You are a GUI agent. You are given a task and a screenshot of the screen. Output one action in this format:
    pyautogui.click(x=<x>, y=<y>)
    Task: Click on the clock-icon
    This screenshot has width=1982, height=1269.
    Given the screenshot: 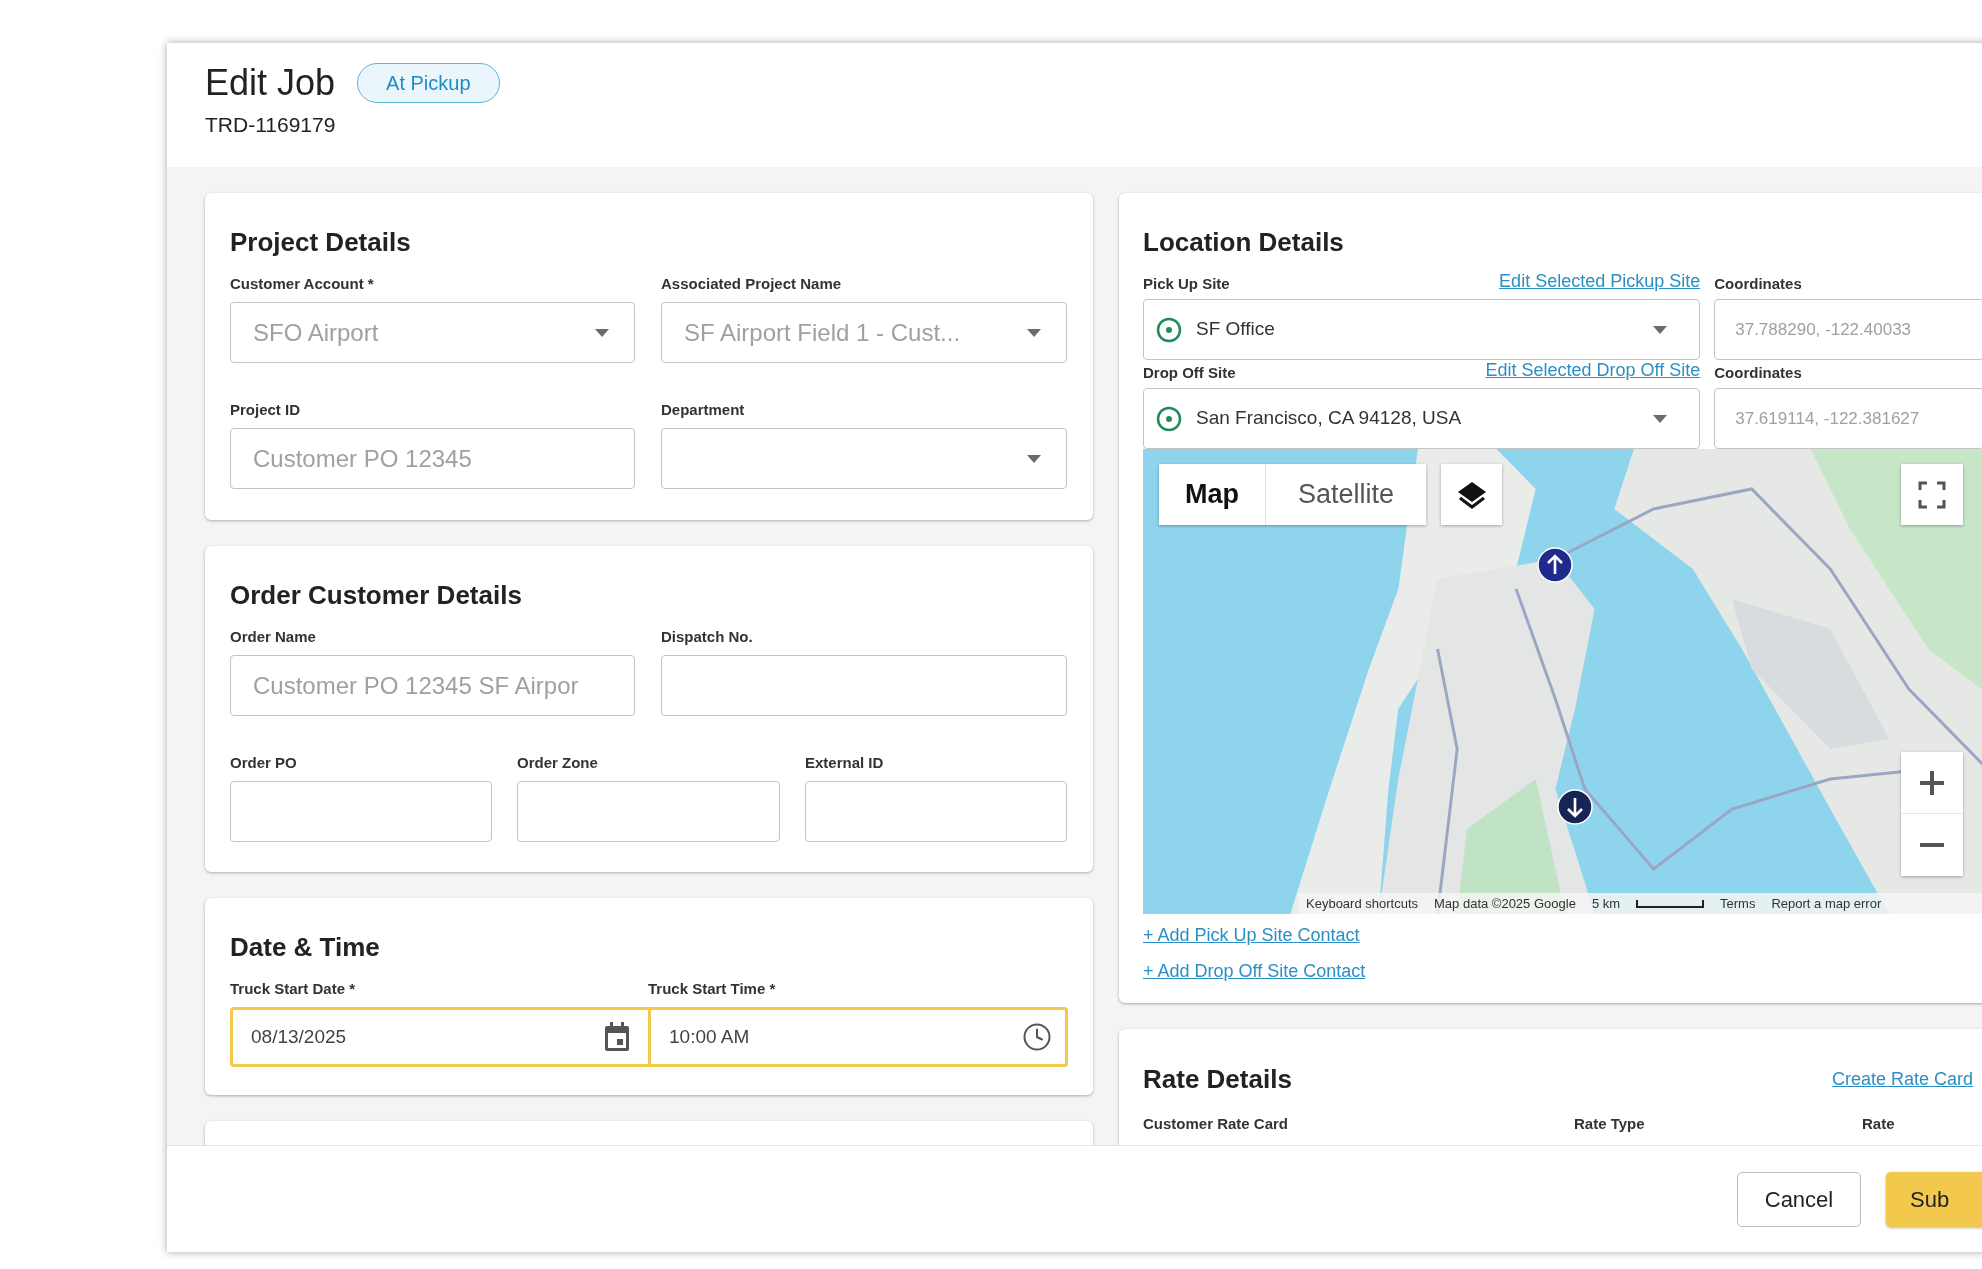 What is the action you would take?
    pyautogui.click(x=1037, y=1037)
    